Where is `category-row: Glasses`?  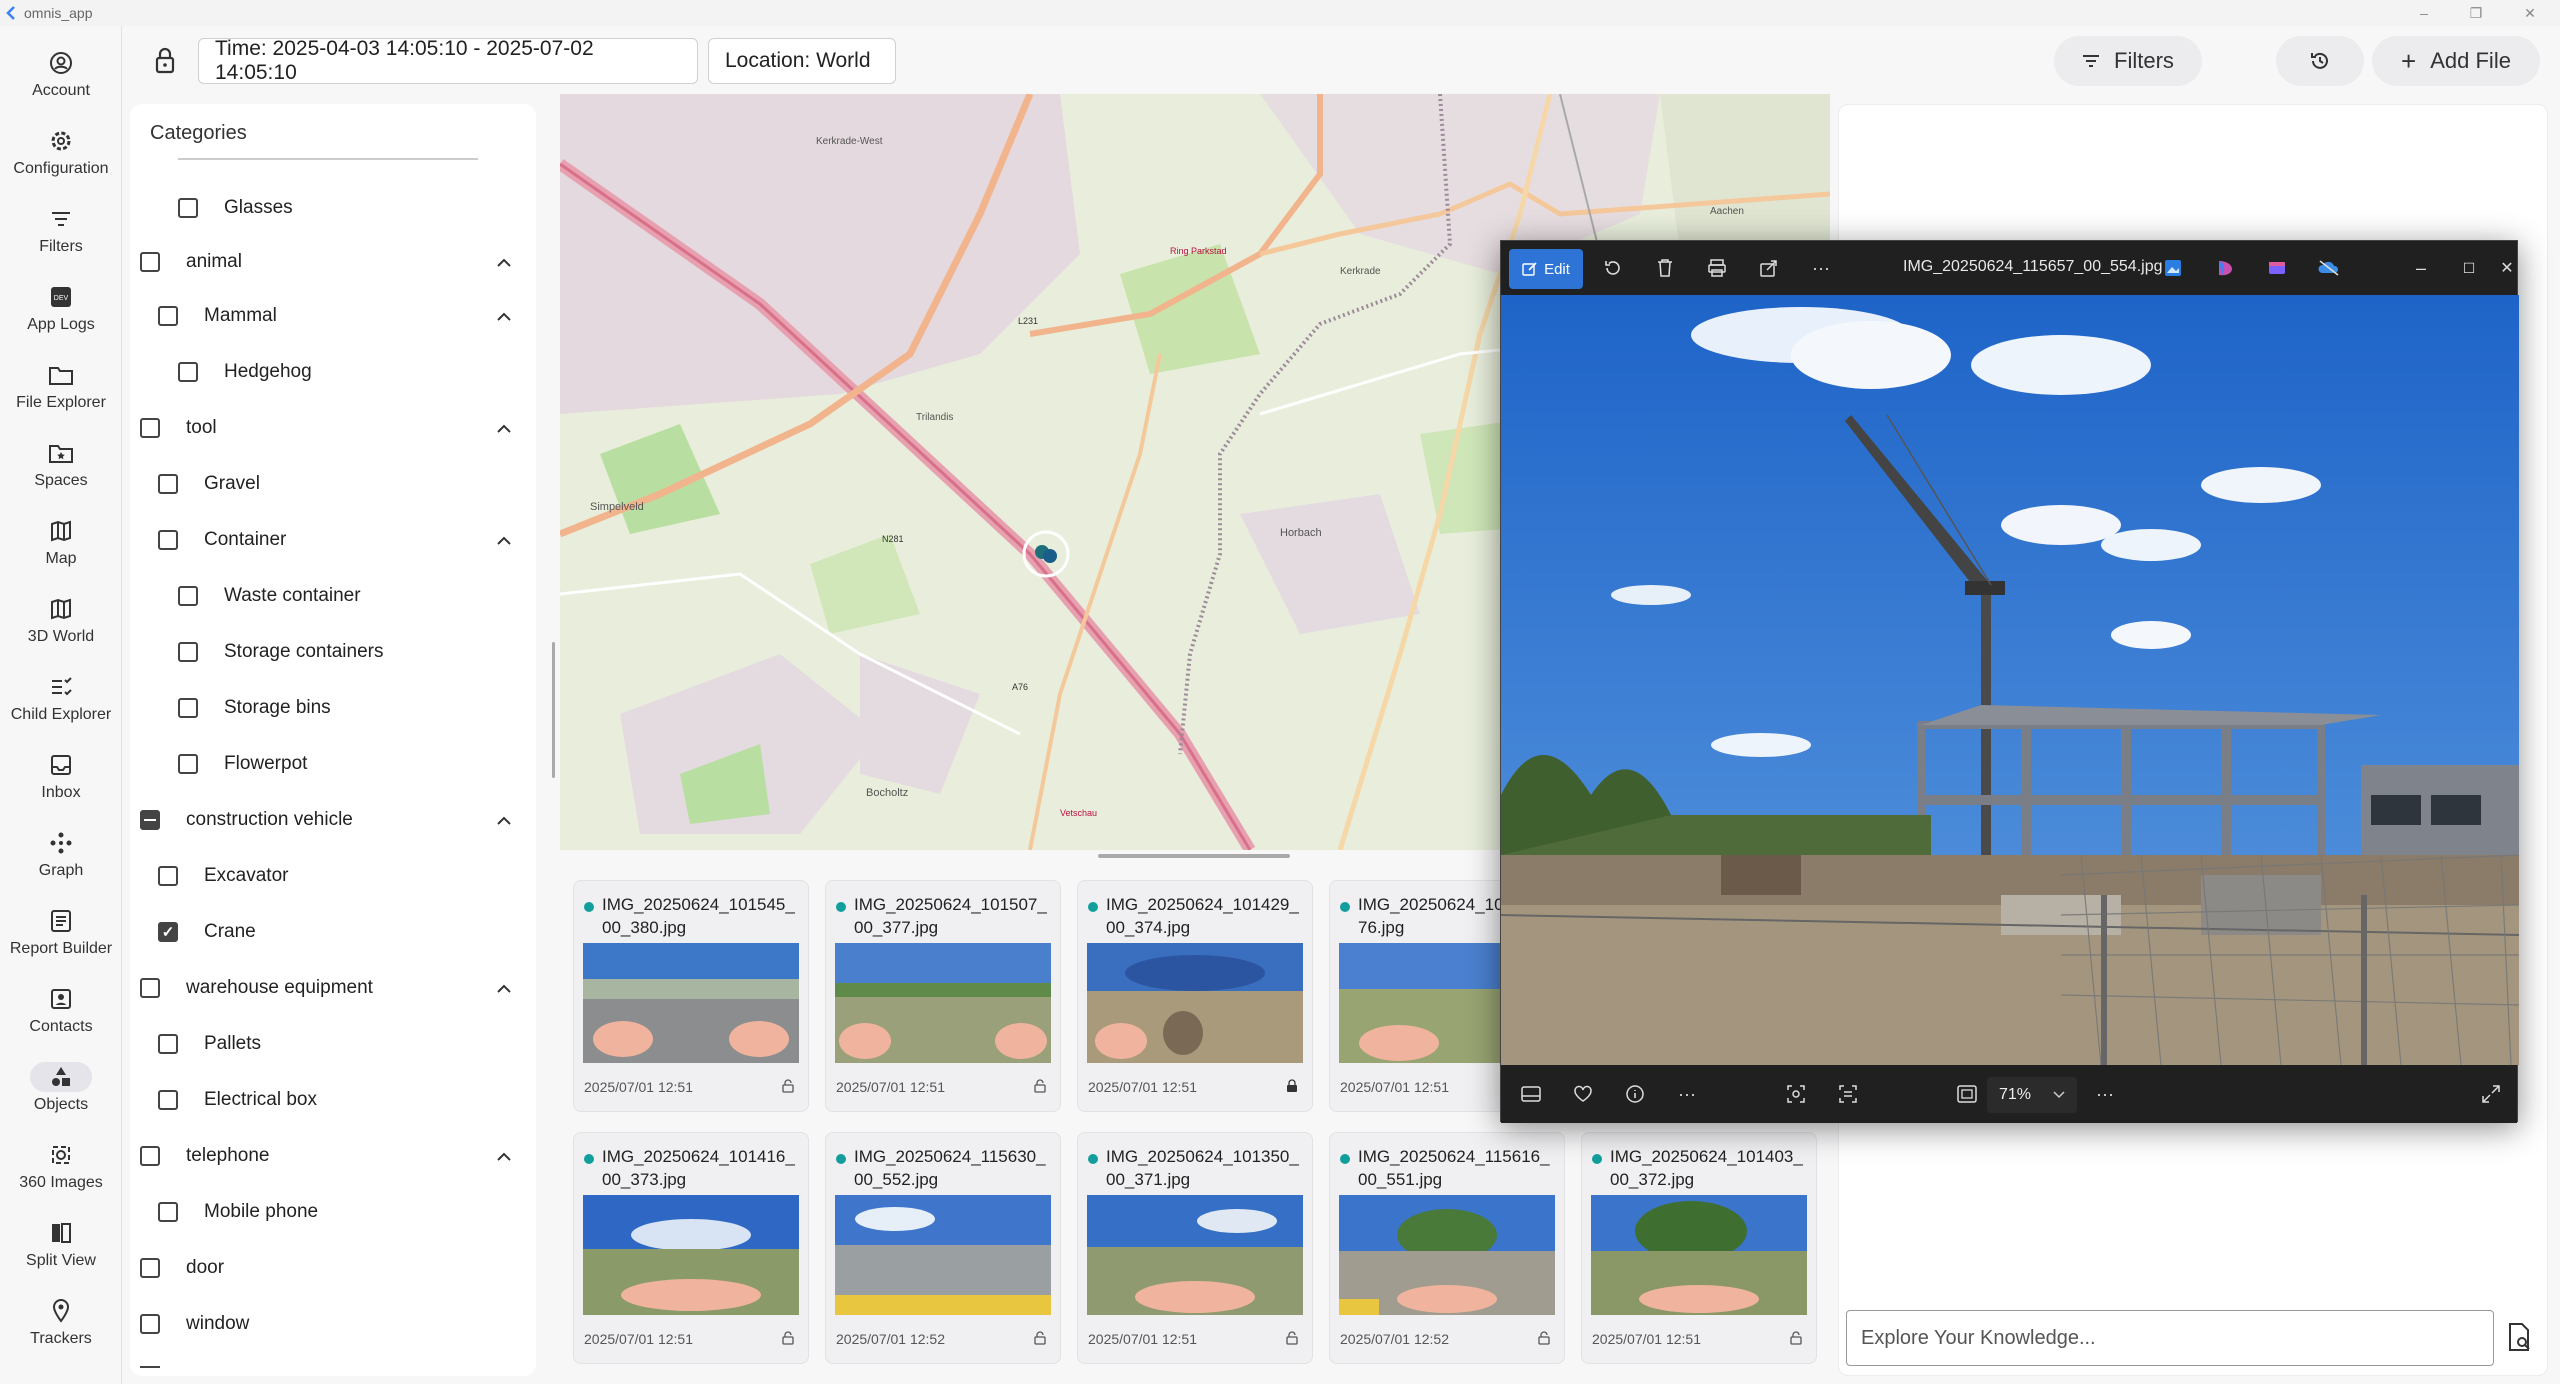 category-row: Glasses is located at coordinates (235, 208).